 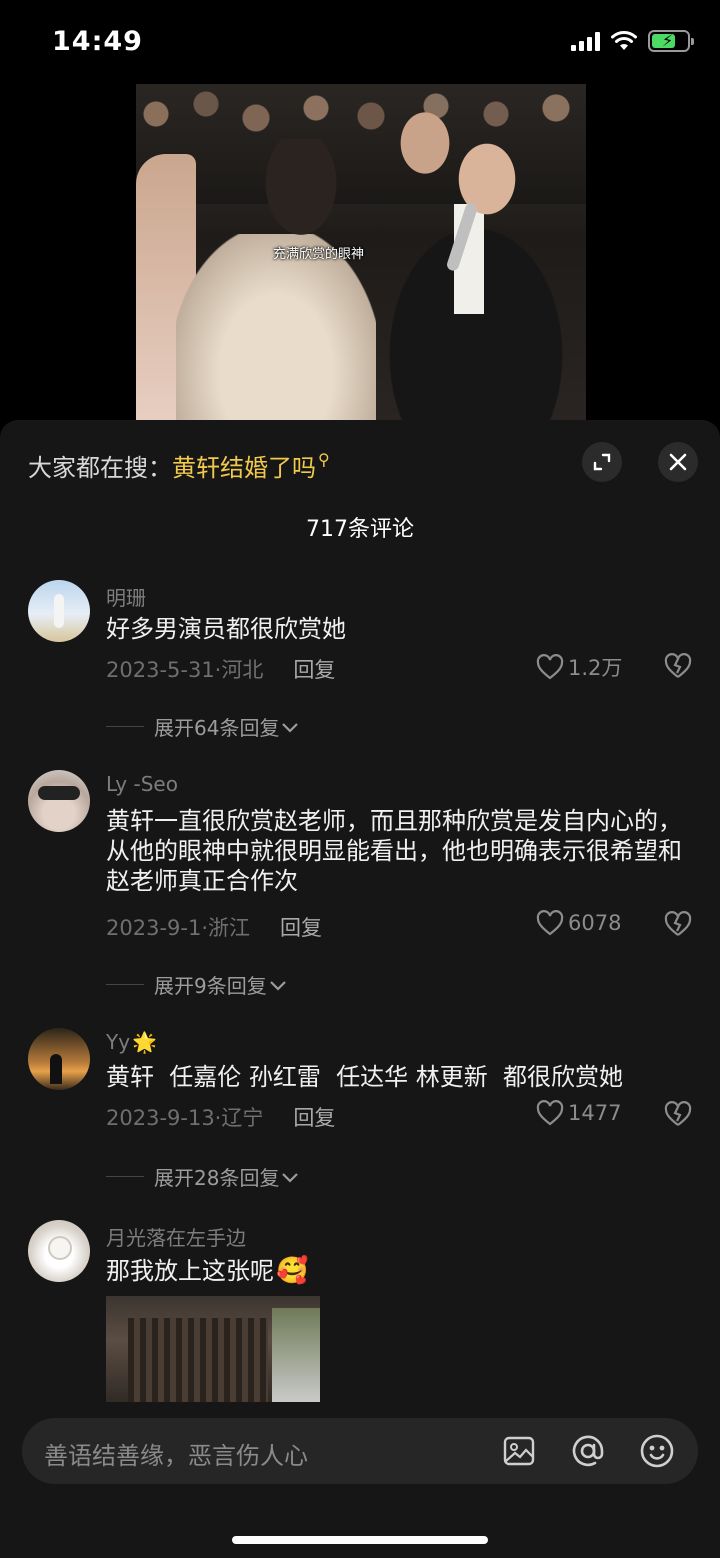 I want to click on star-emoji-icon: 🌟, so click(x=144, y=1042).